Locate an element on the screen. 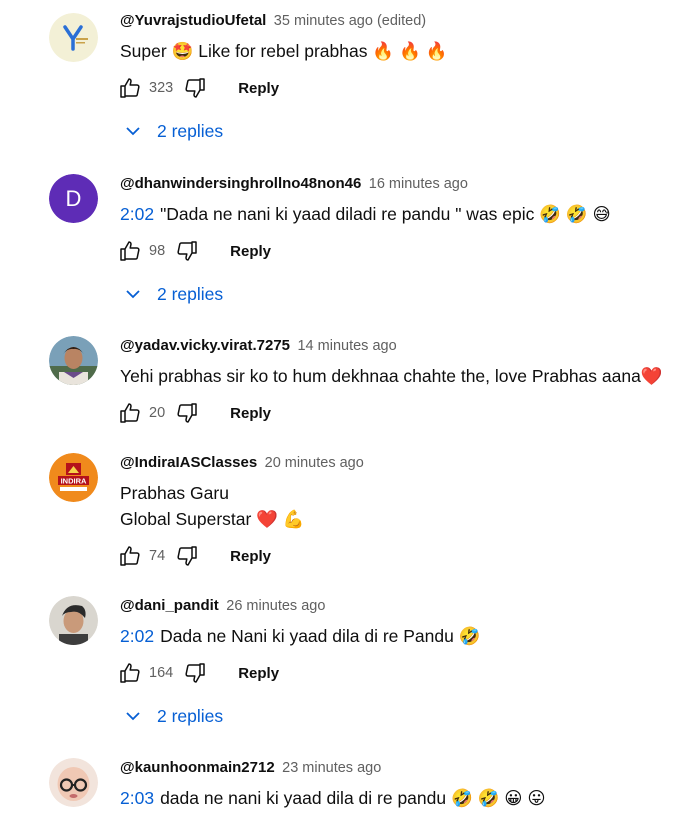  author-handle: @yadav.vicky.virat.7275 is located at coordinates (205, 345).